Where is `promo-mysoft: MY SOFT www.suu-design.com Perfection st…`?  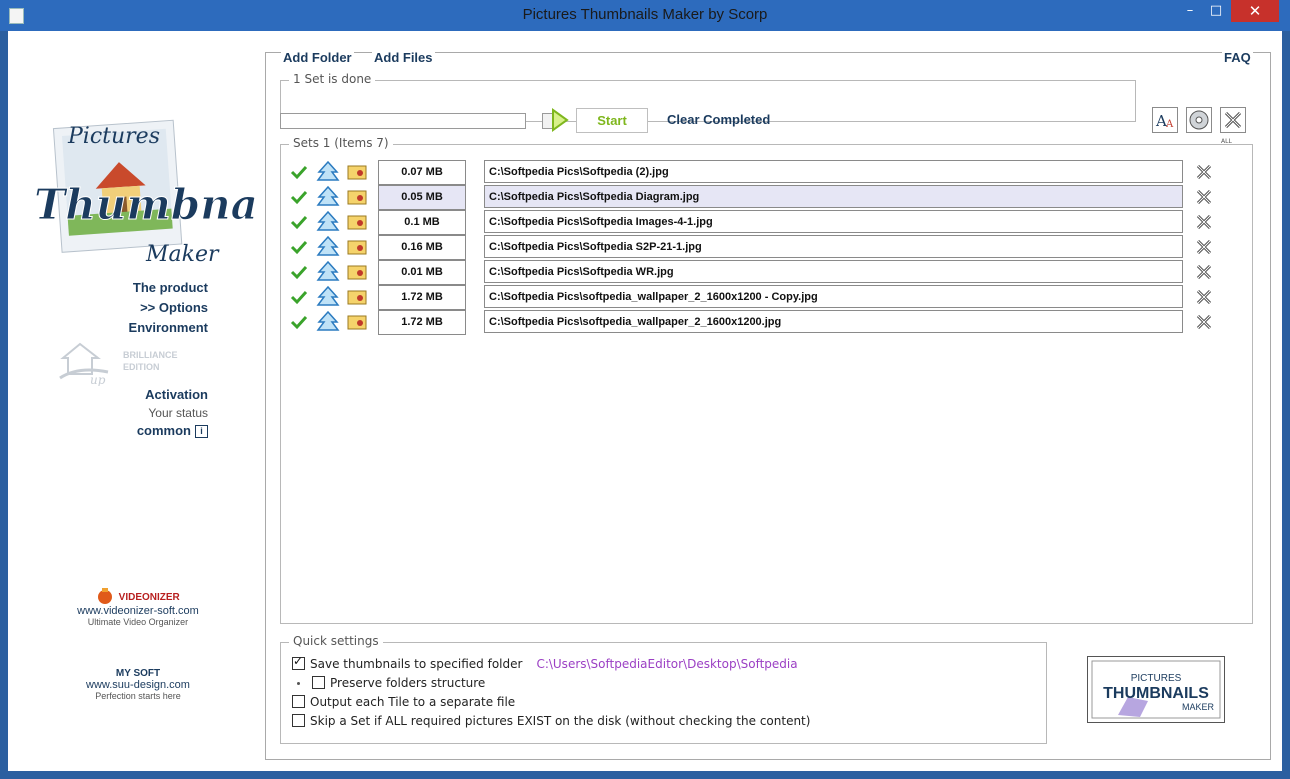 promo-mysoft: MY SOFT www.suu-design.com Perfection st… is located at coordinates (138, 684).